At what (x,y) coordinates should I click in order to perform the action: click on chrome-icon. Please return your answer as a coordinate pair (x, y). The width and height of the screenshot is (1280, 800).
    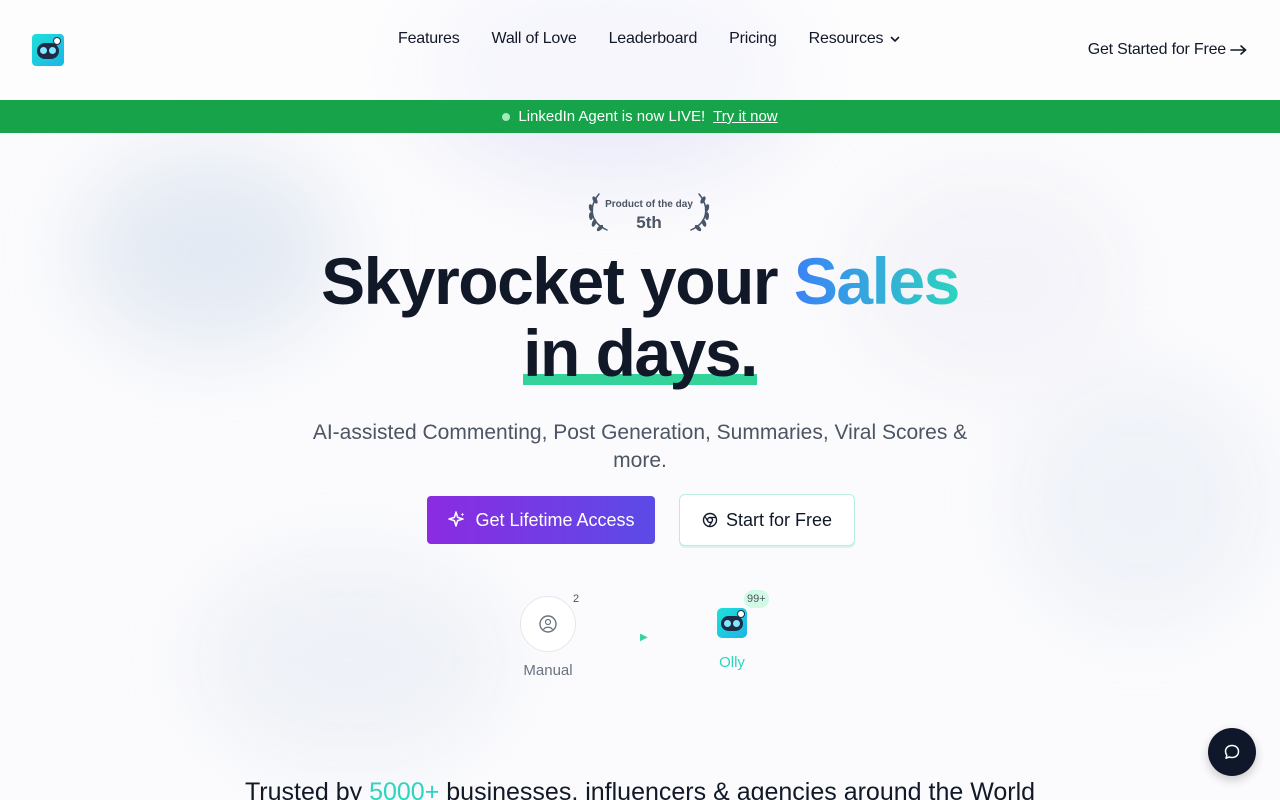
    Looking at the image, I should click on (710, 520).